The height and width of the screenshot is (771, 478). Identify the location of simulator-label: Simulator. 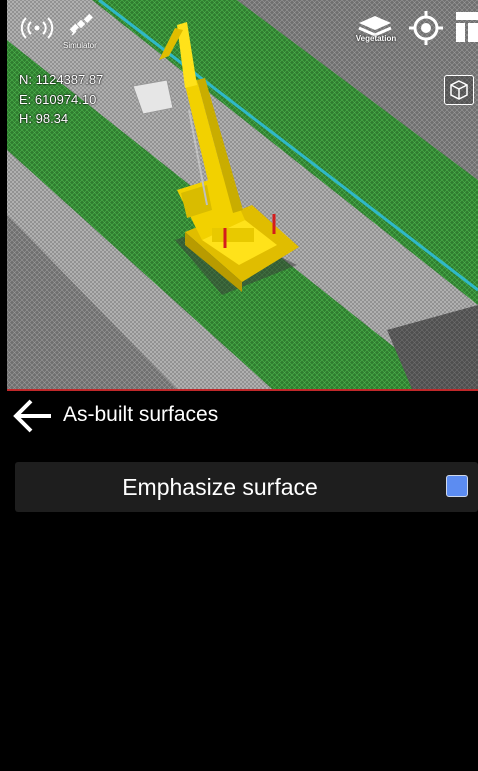
(80, 45).